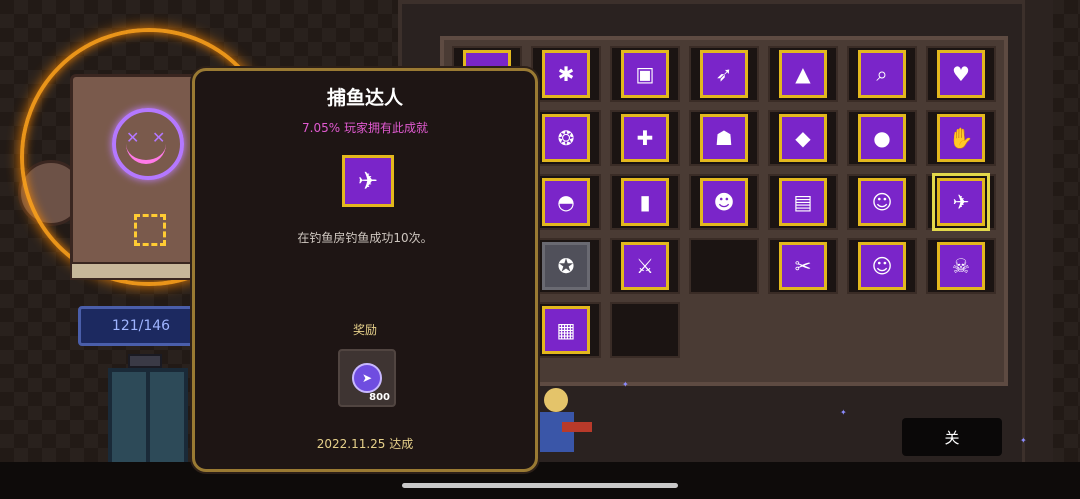 This screenshot has width=1080, height=499. I want to click on achievement-slot: ▦, so click(566, 330).